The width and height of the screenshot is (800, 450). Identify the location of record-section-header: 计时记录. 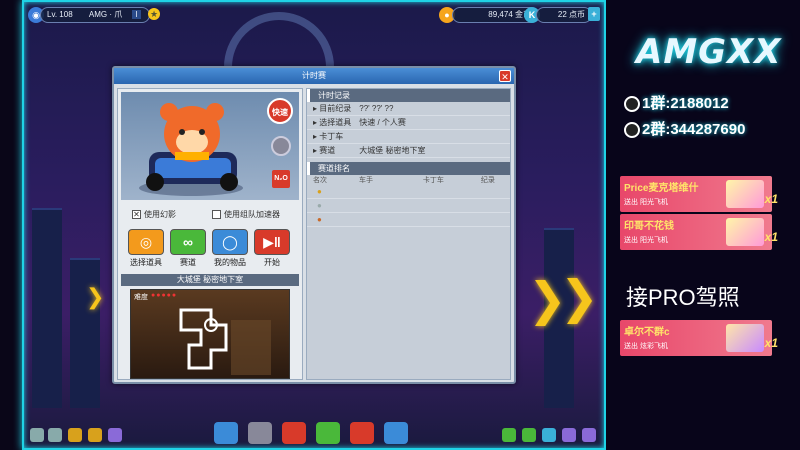
(408, 95).